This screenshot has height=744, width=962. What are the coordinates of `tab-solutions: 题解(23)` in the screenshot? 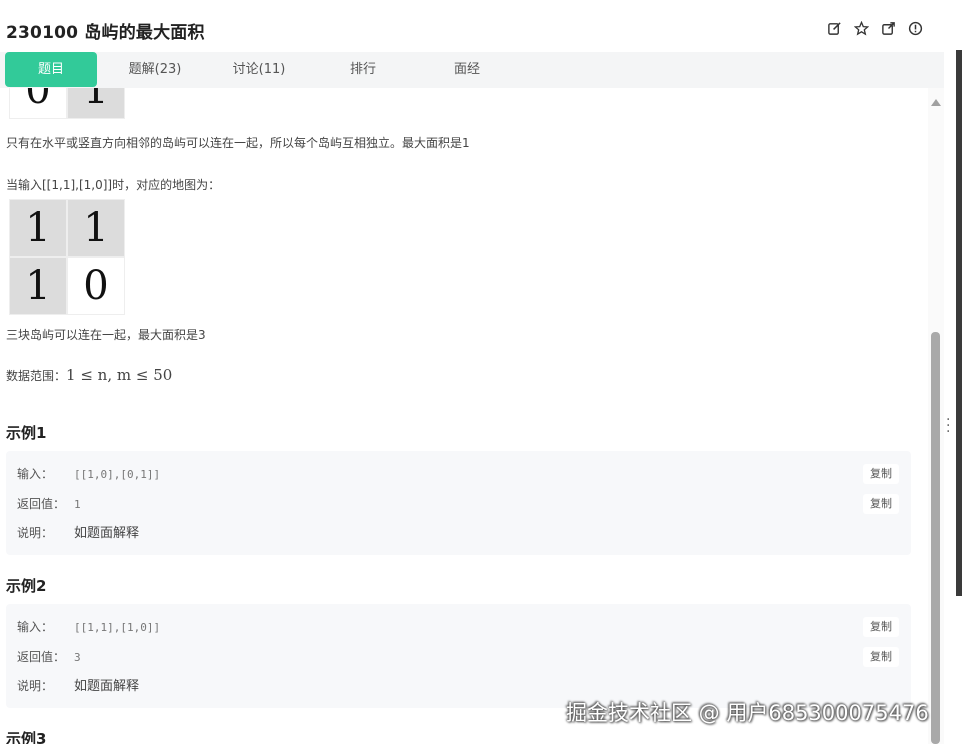 It's located at (155, 69).